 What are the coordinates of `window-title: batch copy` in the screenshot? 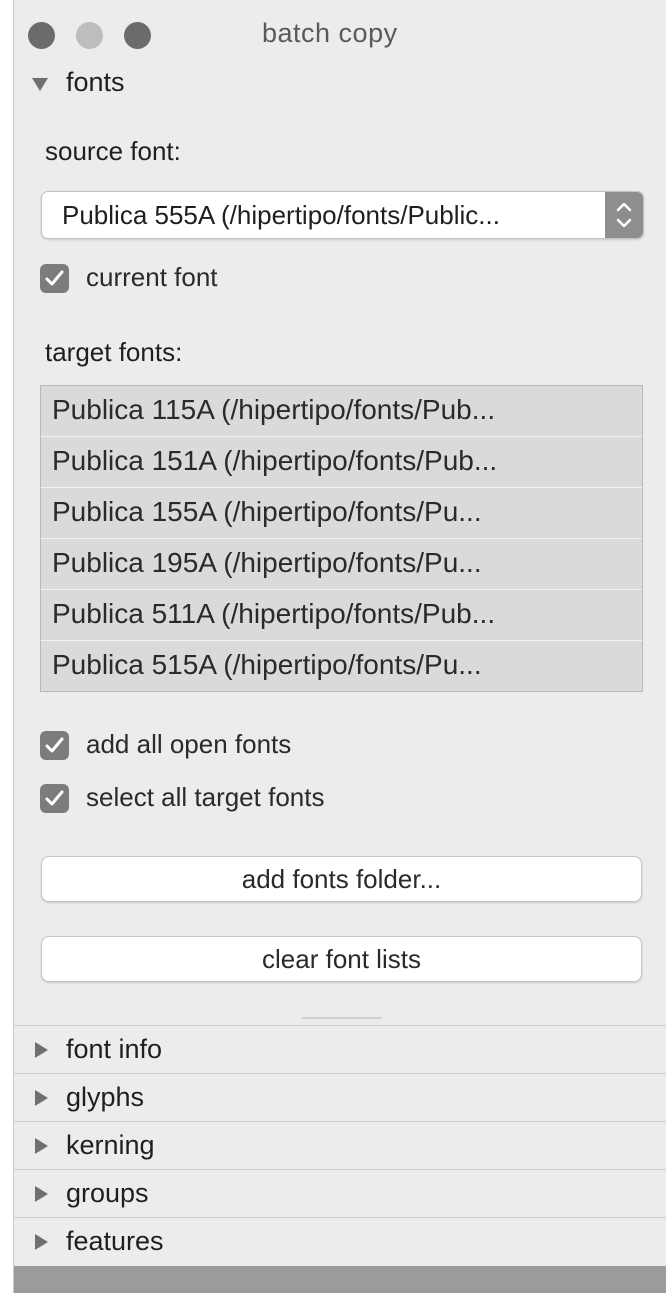 It's located at (330, 33).